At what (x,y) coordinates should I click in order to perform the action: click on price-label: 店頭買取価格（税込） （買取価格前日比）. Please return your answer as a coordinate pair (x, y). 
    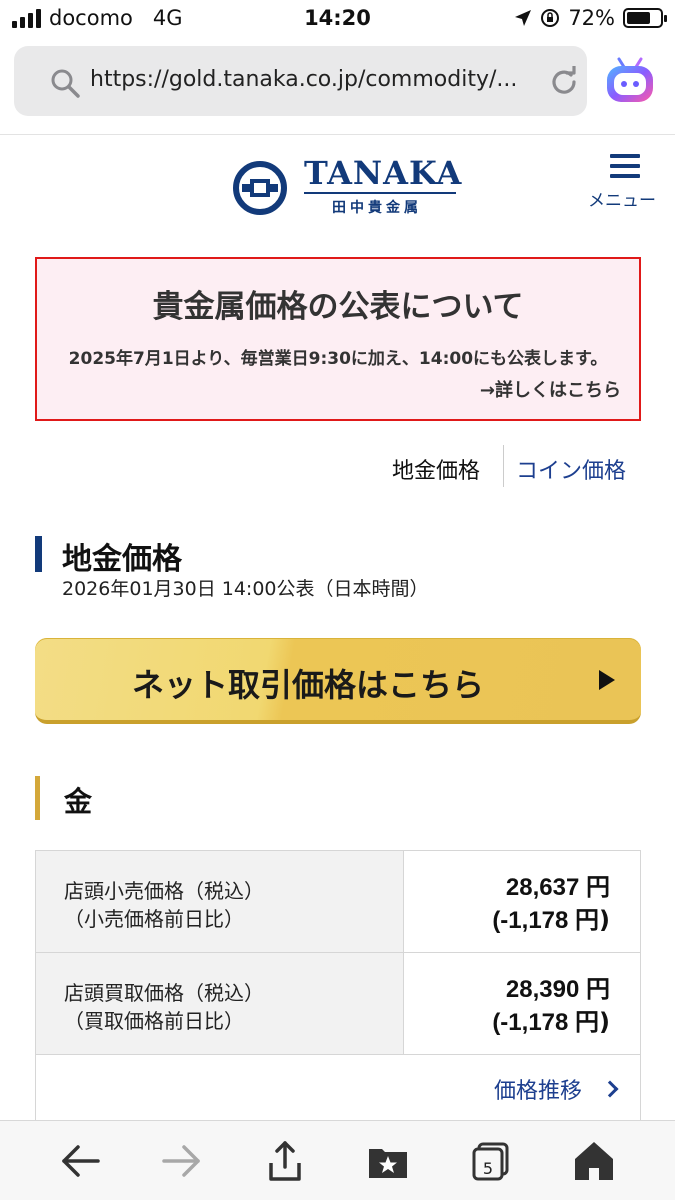
    Looking at the image, I should click on (164, 1007).